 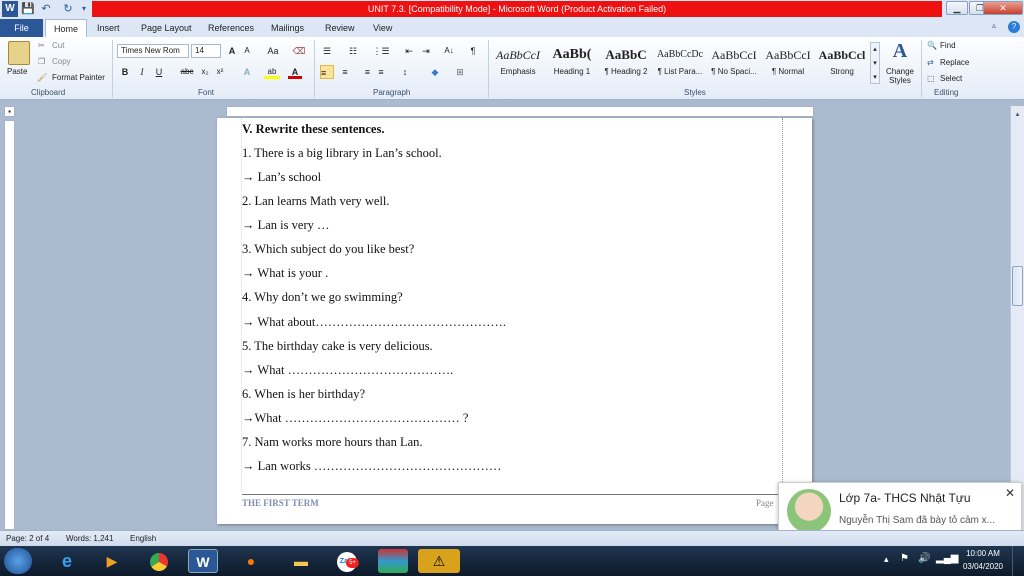 What do you see at coordinates (998, 27) in the screenshot?
I see `minimize-ribbon-icon: ▵` at bounding box center [998, 27].